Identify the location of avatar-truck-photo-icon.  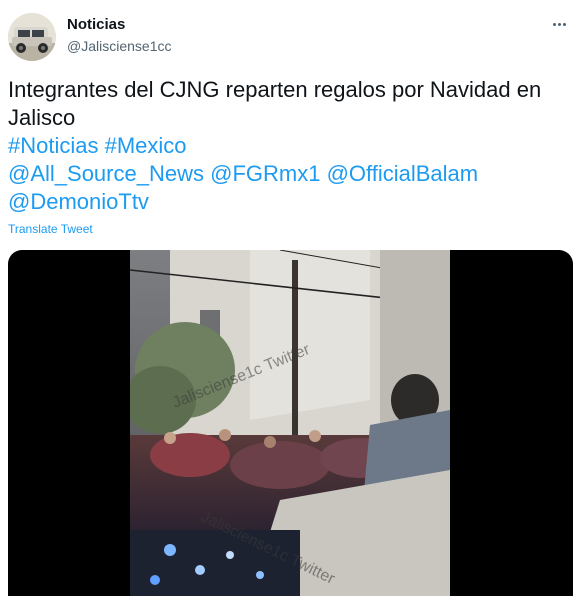
(32, 37).